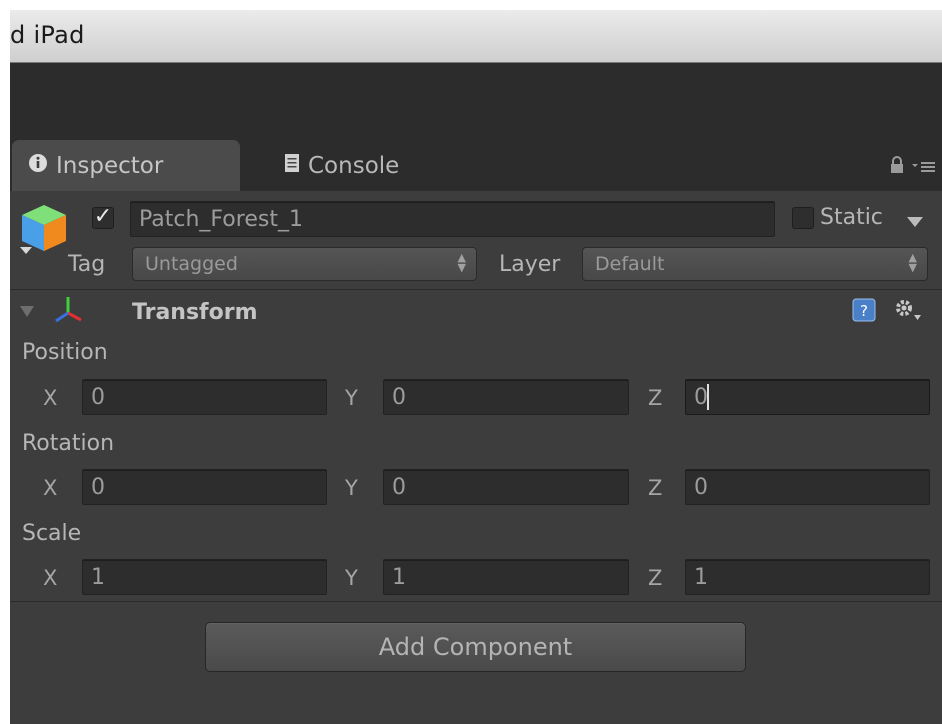 The height and width of the screenshot is (724, 942). Describe the element at coordinates (98, 487) in the screenshot. I see `rotation-x-value: 0` at that location.